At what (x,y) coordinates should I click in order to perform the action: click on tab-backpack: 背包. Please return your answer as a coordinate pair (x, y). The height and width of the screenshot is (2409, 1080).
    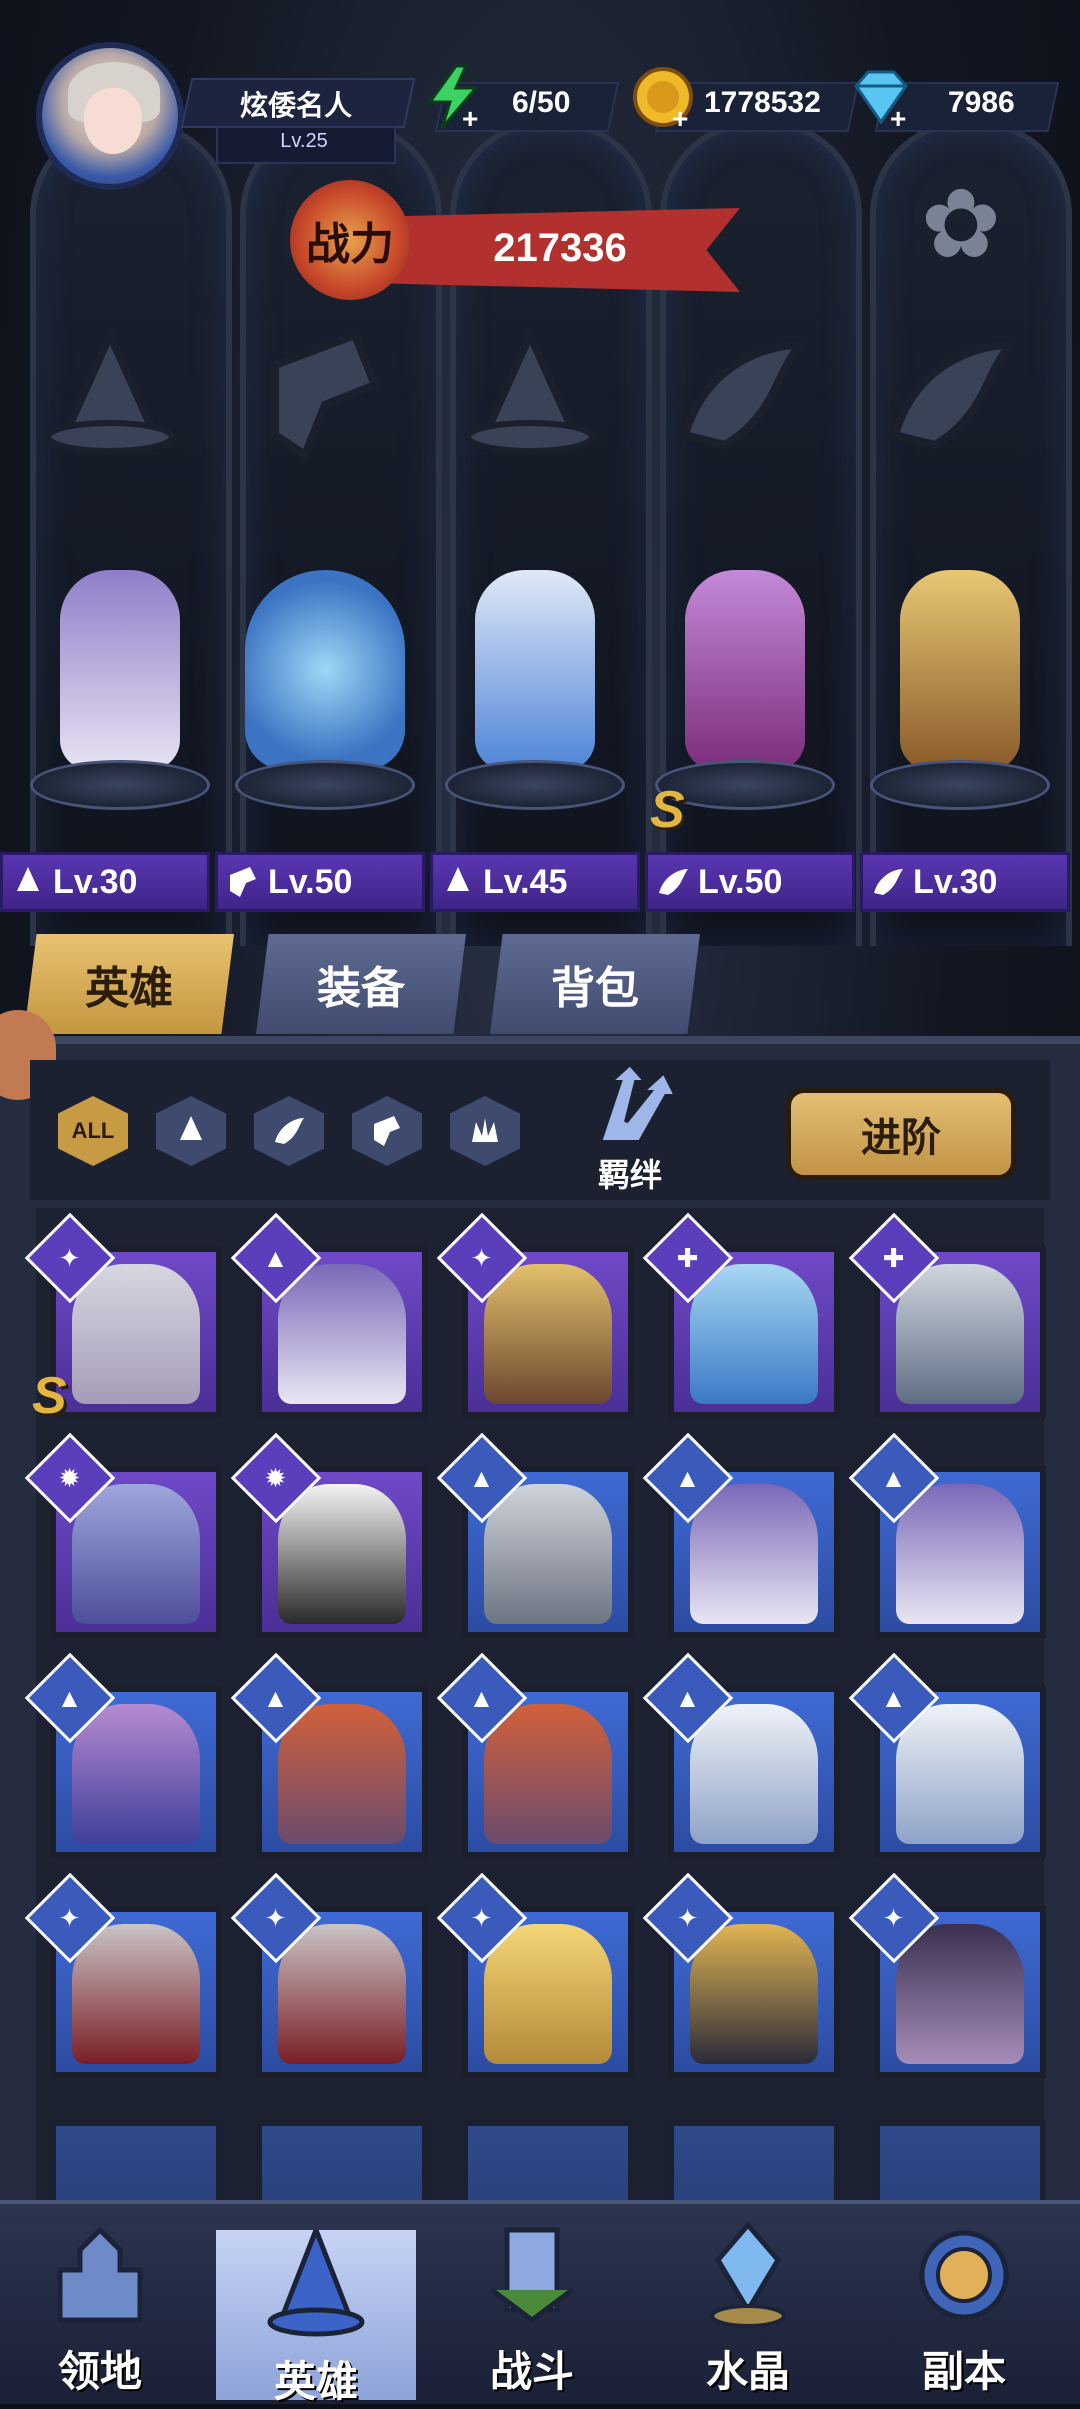
    Looking at the image, I should click on (595, 984).